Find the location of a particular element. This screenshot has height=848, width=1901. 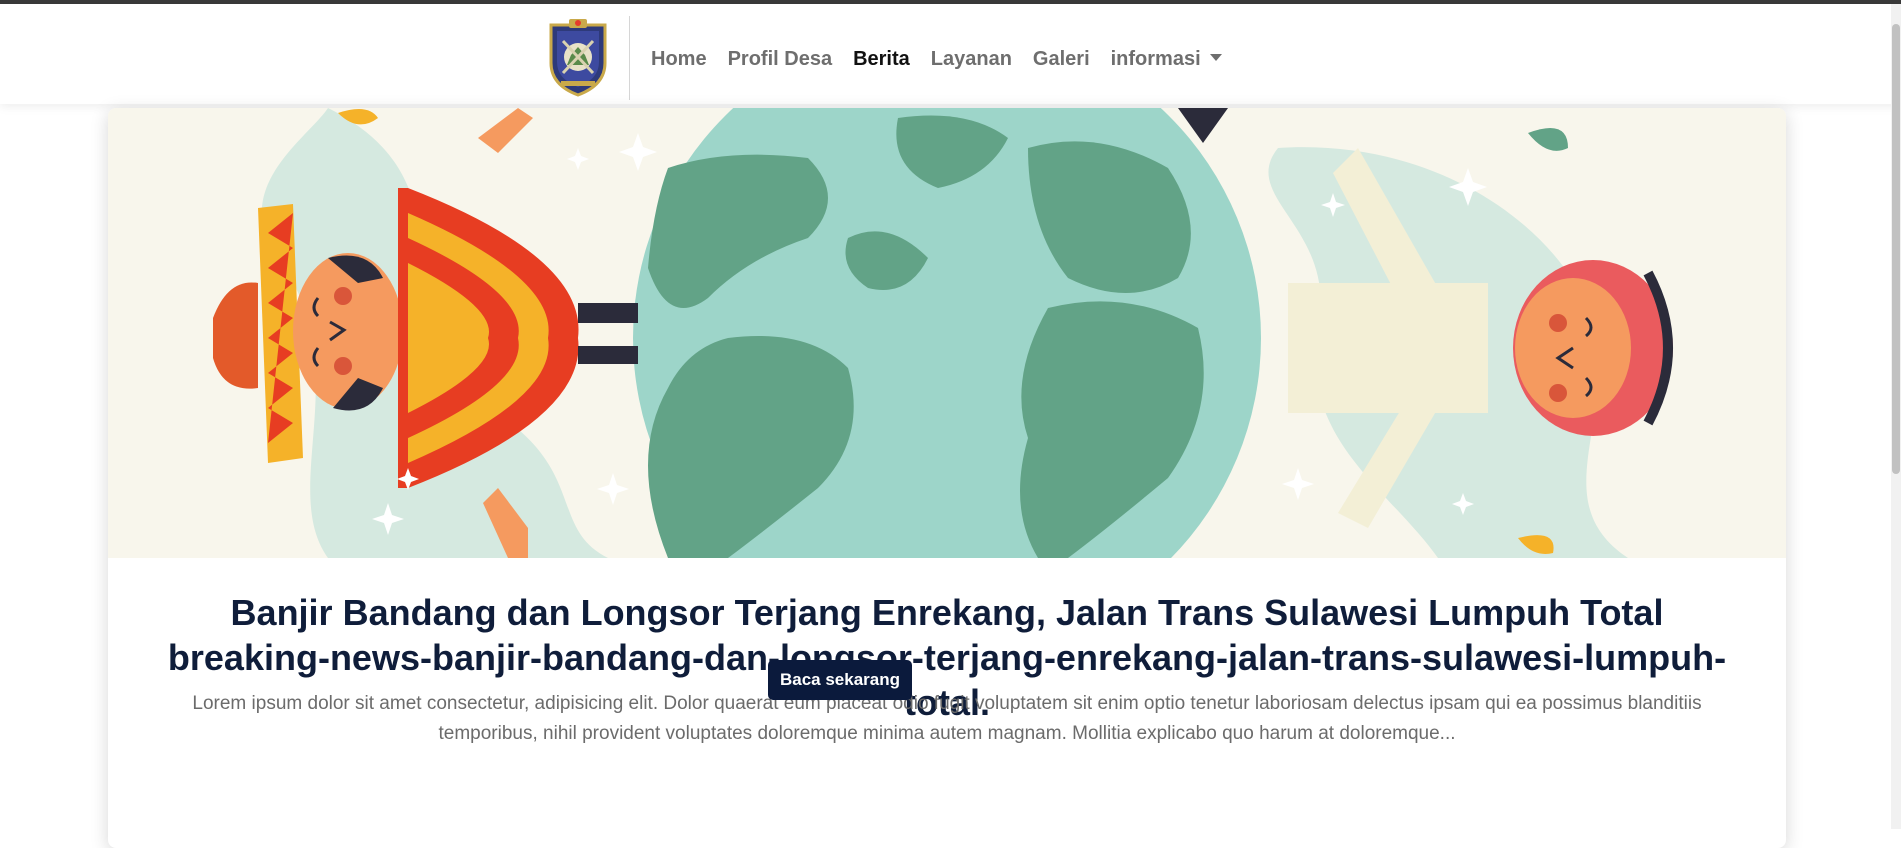

nav-layanan: Layanan is located at coordinates (971, 59).